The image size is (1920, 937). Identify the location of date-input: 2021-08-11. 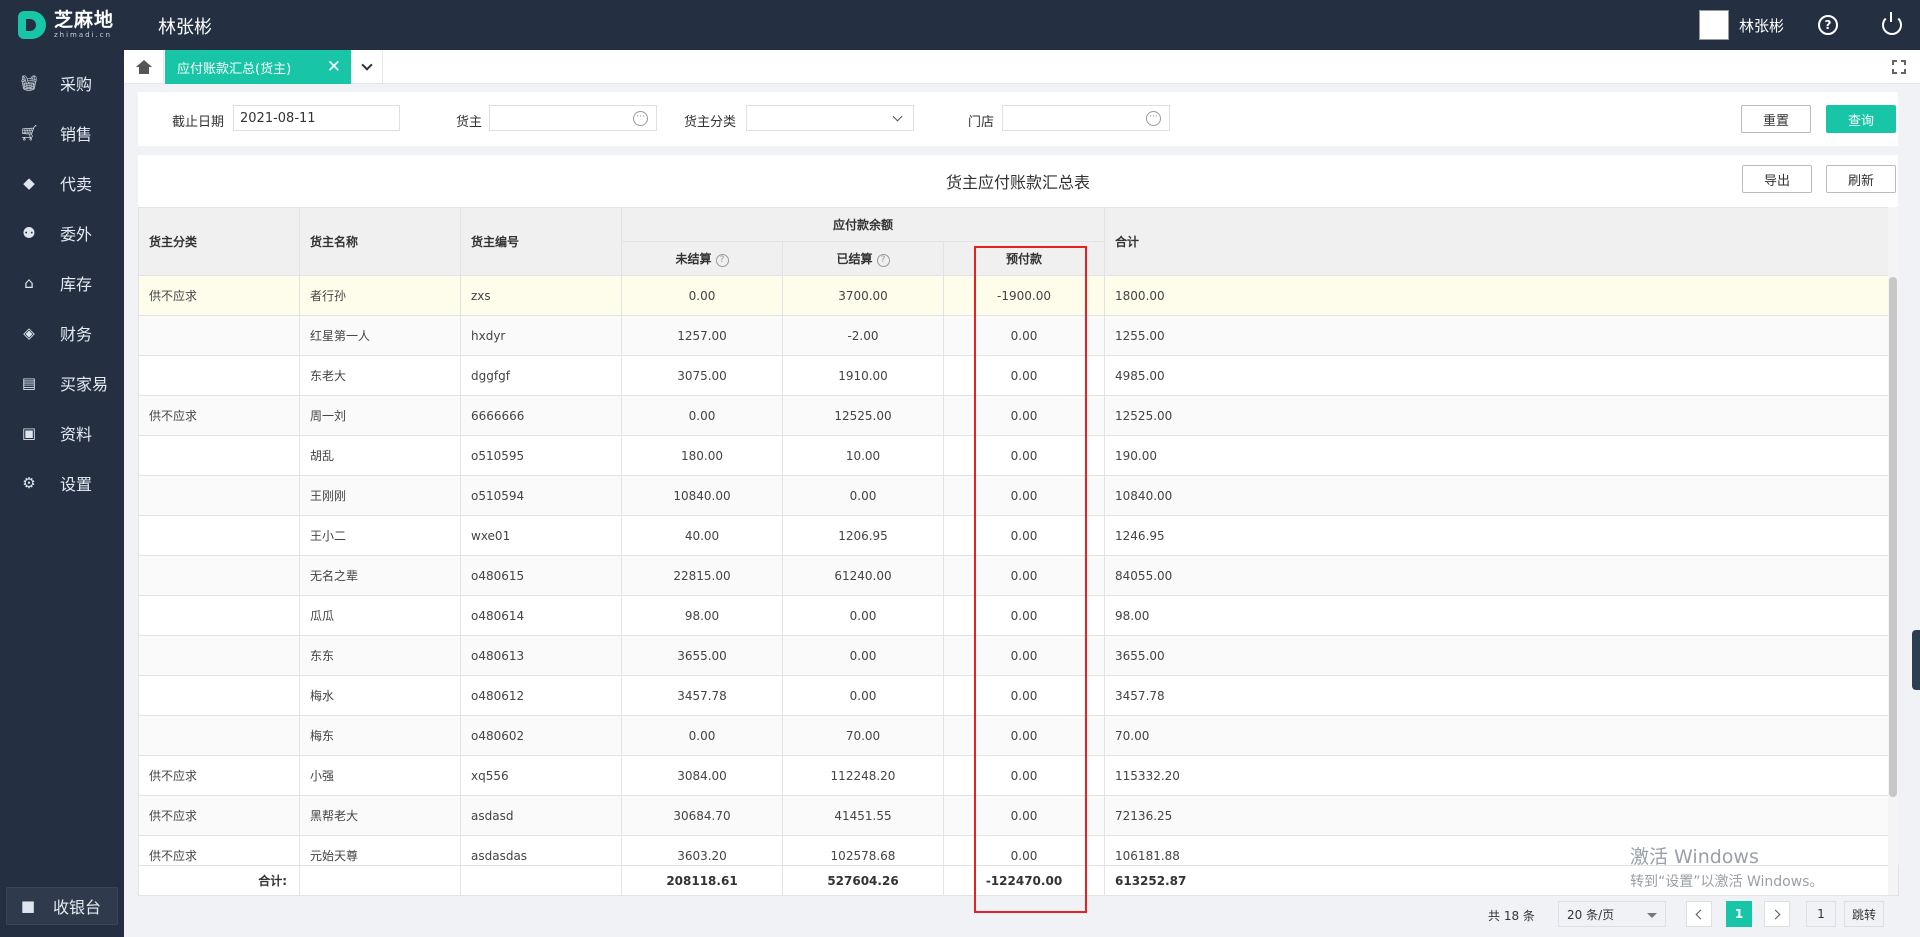
(316, 118).